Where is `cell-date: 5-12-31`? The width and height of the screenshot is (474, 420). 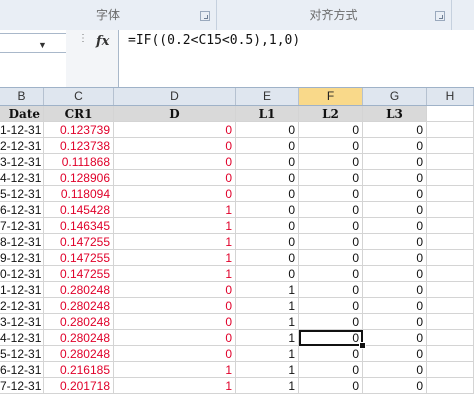
cell-date: 5-12-31 is located at coordinates (22, 194).